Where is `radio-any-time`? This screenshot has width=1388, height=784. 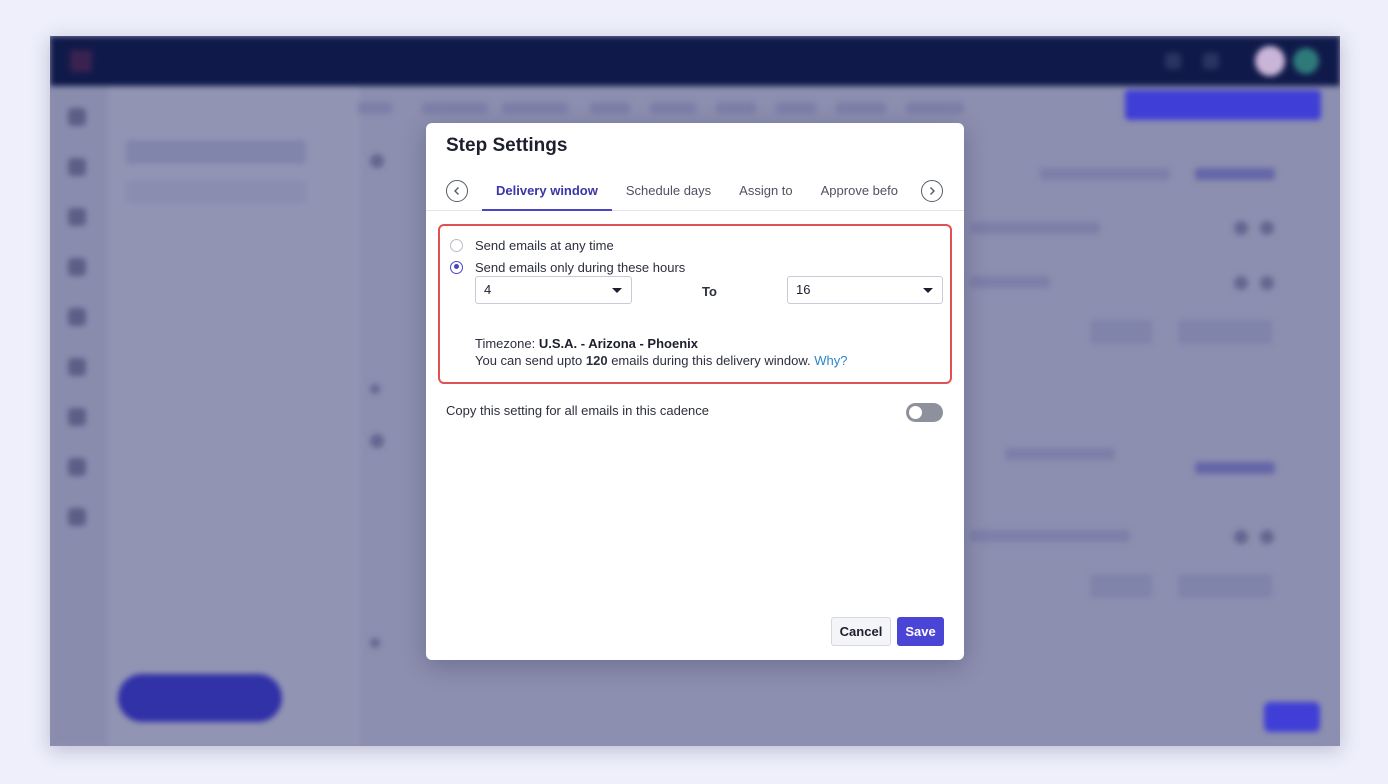 radio-any-time is located at coordinates (456, 245).